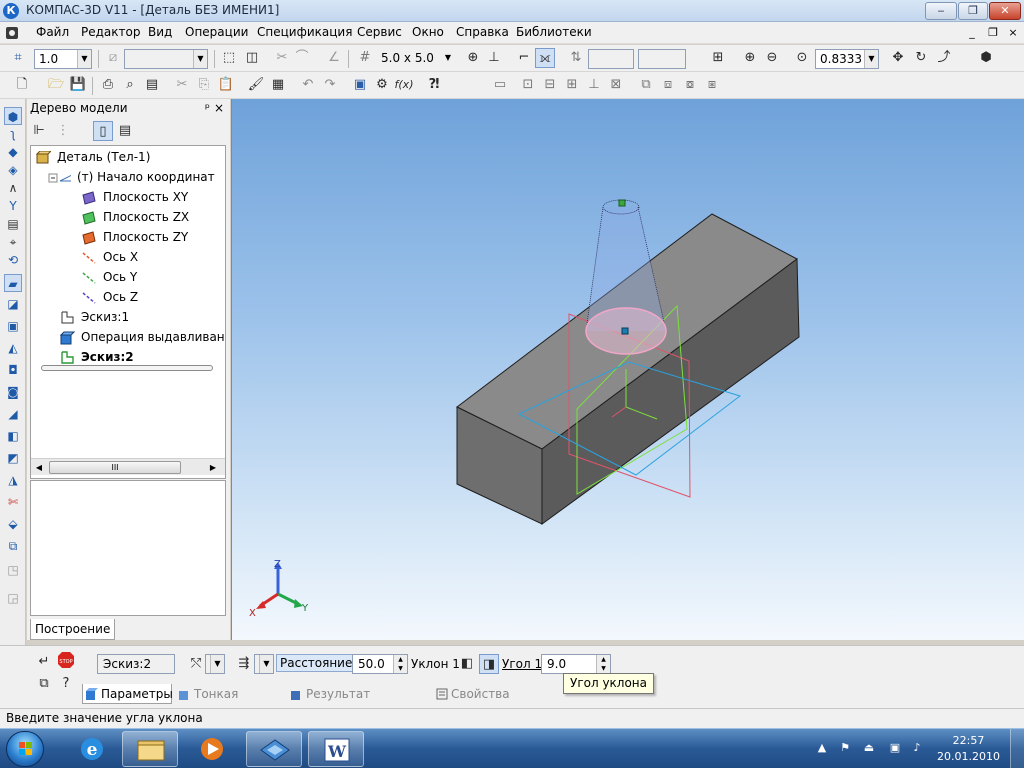 Image resolution: width=1024 pixels, height=768 pixels. What do you see at coordinates (52, 32) in the screenshot?
I see `menu-file: Файл` at bounding box center [52, 32].